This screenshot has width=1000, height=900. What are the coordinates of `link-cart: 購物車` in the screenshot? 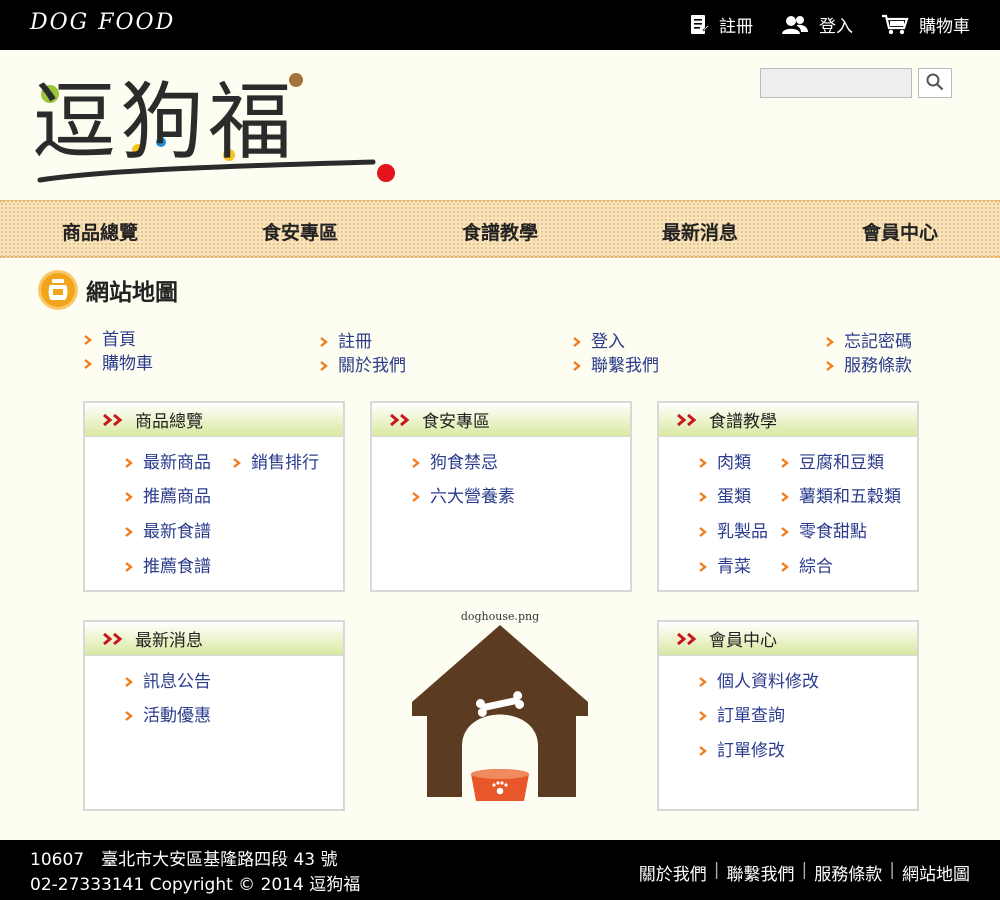 It's located at (118, 364).